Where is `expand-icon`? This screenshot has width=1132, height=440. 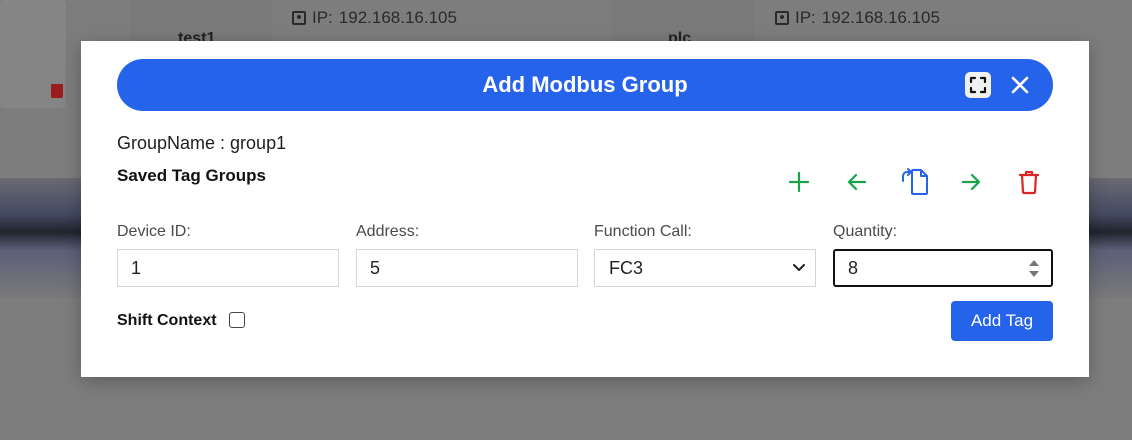
expand-icon is located at coordinates (978, 85).